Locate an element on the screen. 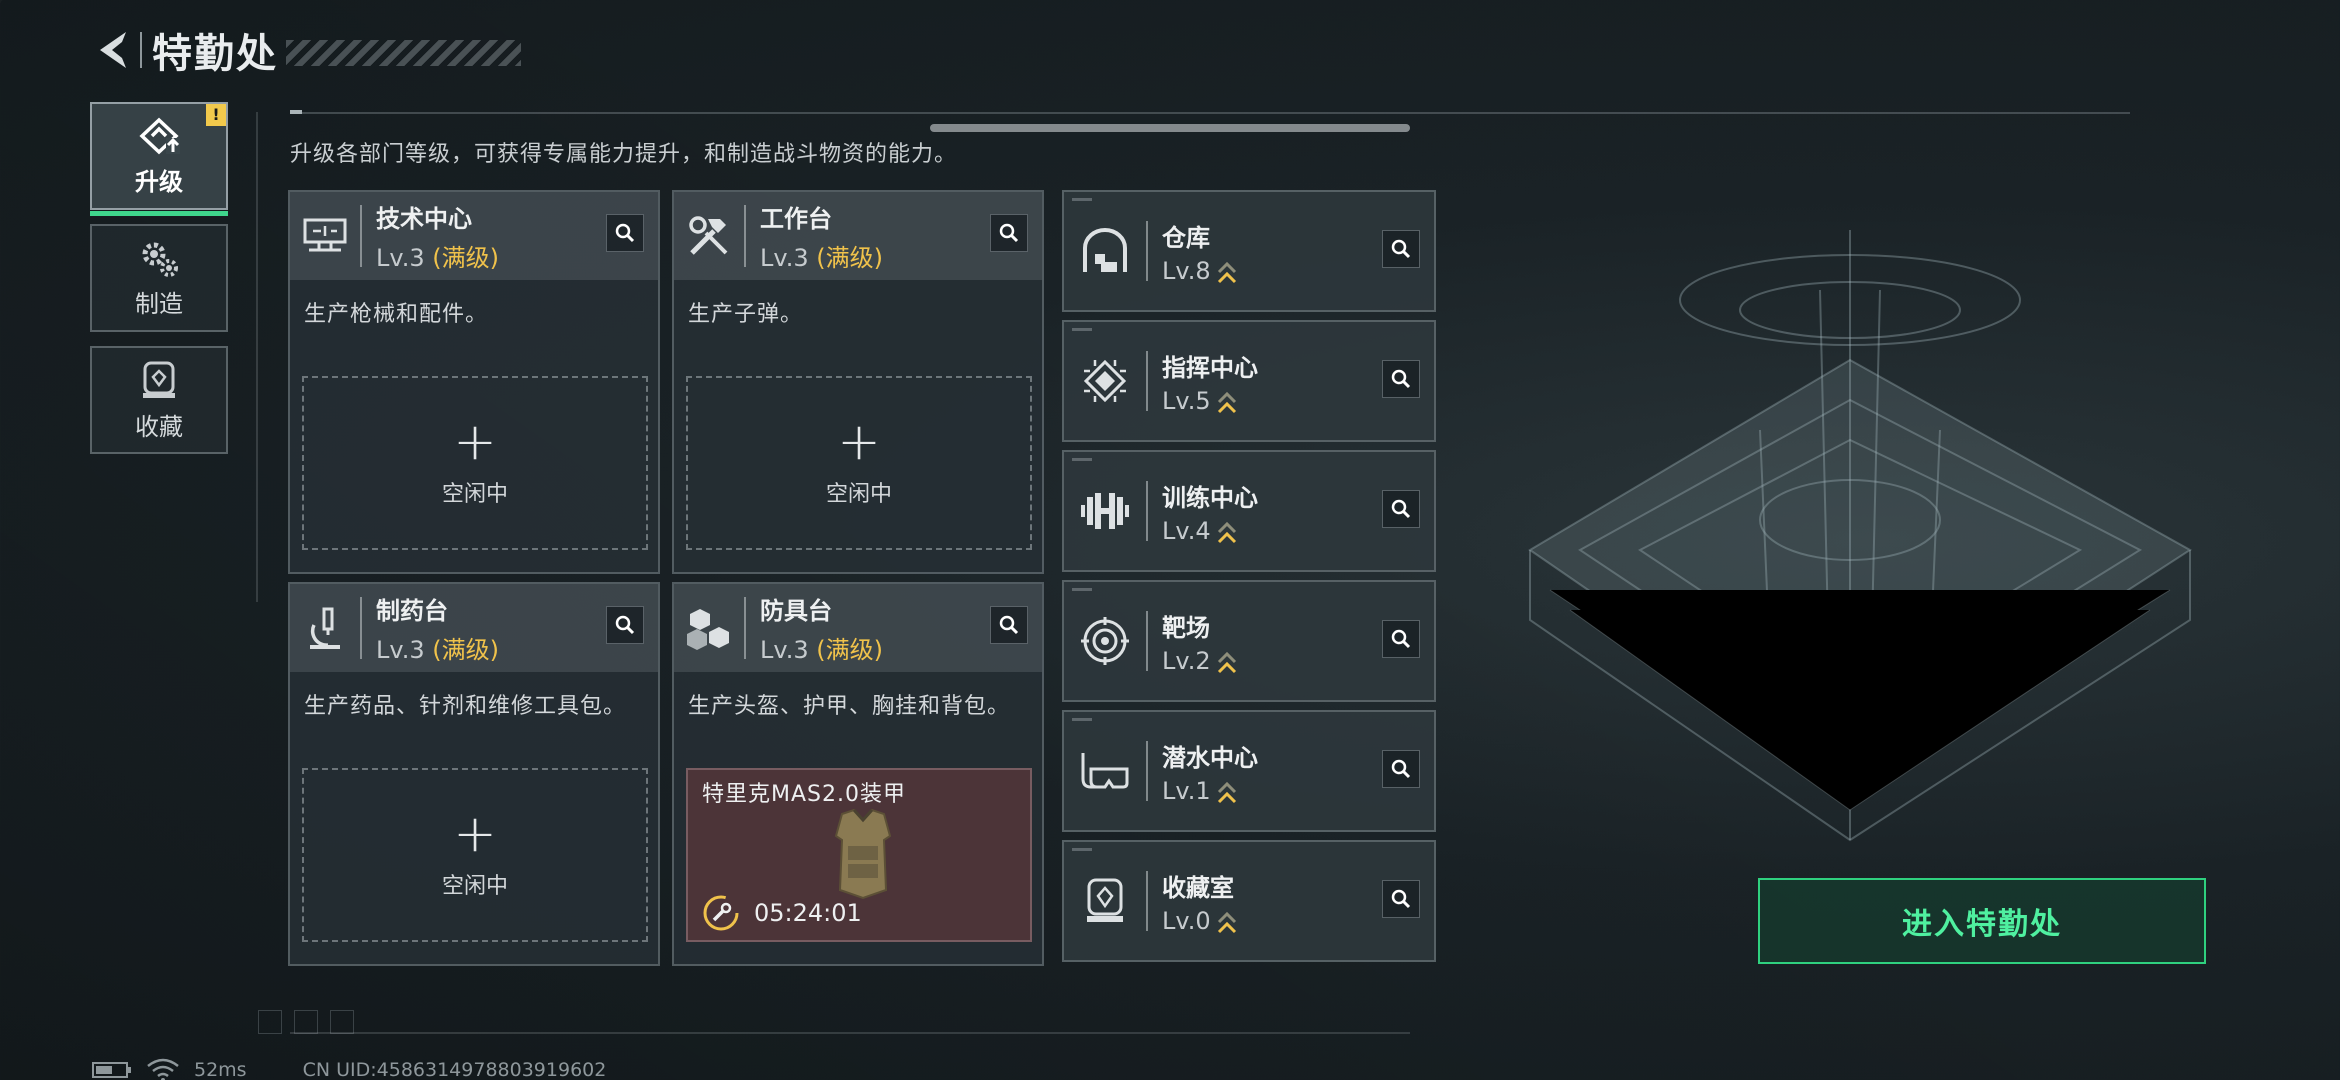 Image resolution: width=2340 pixels, height=1080 pixels. level-value: Lv.5 is located at coordinates (1186, 400).